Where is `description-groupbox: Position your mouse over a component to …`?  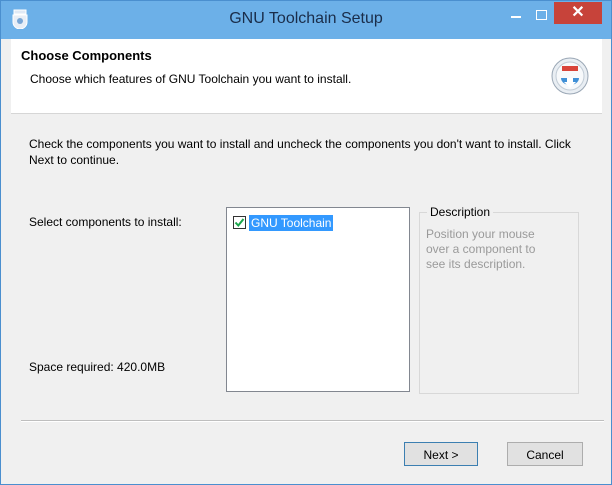
description-groupbox: Position your mouse over a component to … is located at coordinates (499, 303).